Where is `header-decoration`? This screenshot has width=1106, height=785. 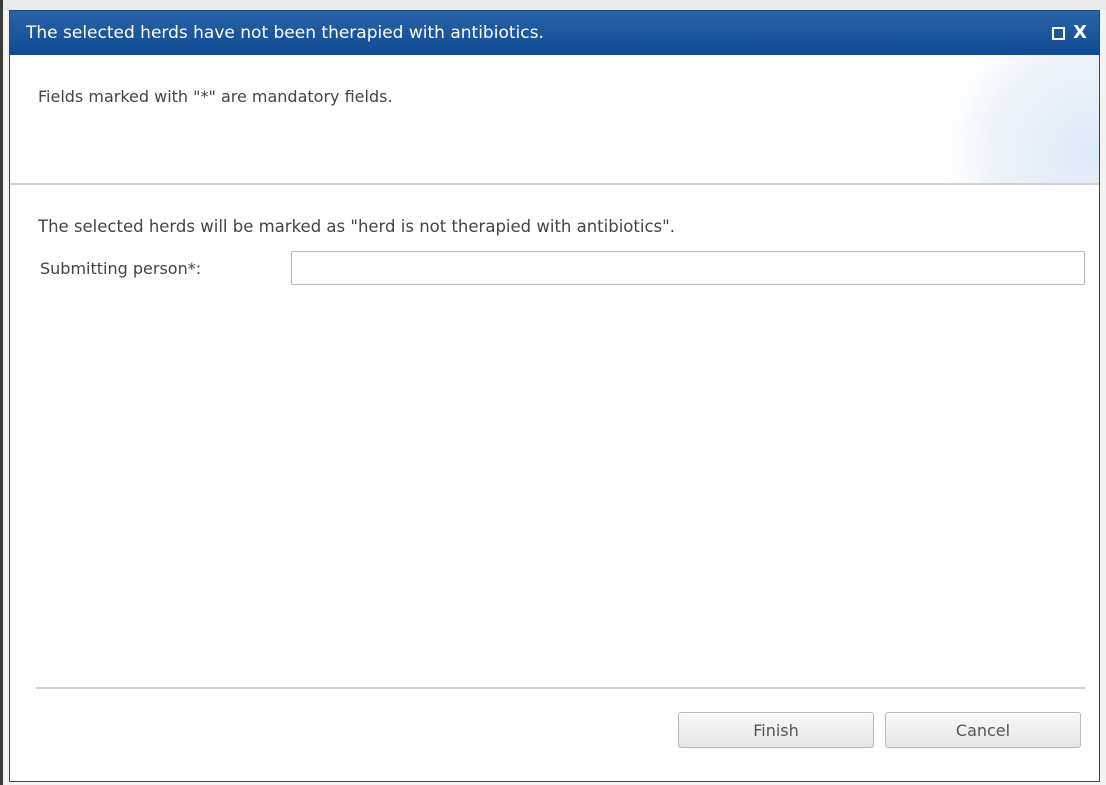
header-decoration is located at coordinates (1014, 119).